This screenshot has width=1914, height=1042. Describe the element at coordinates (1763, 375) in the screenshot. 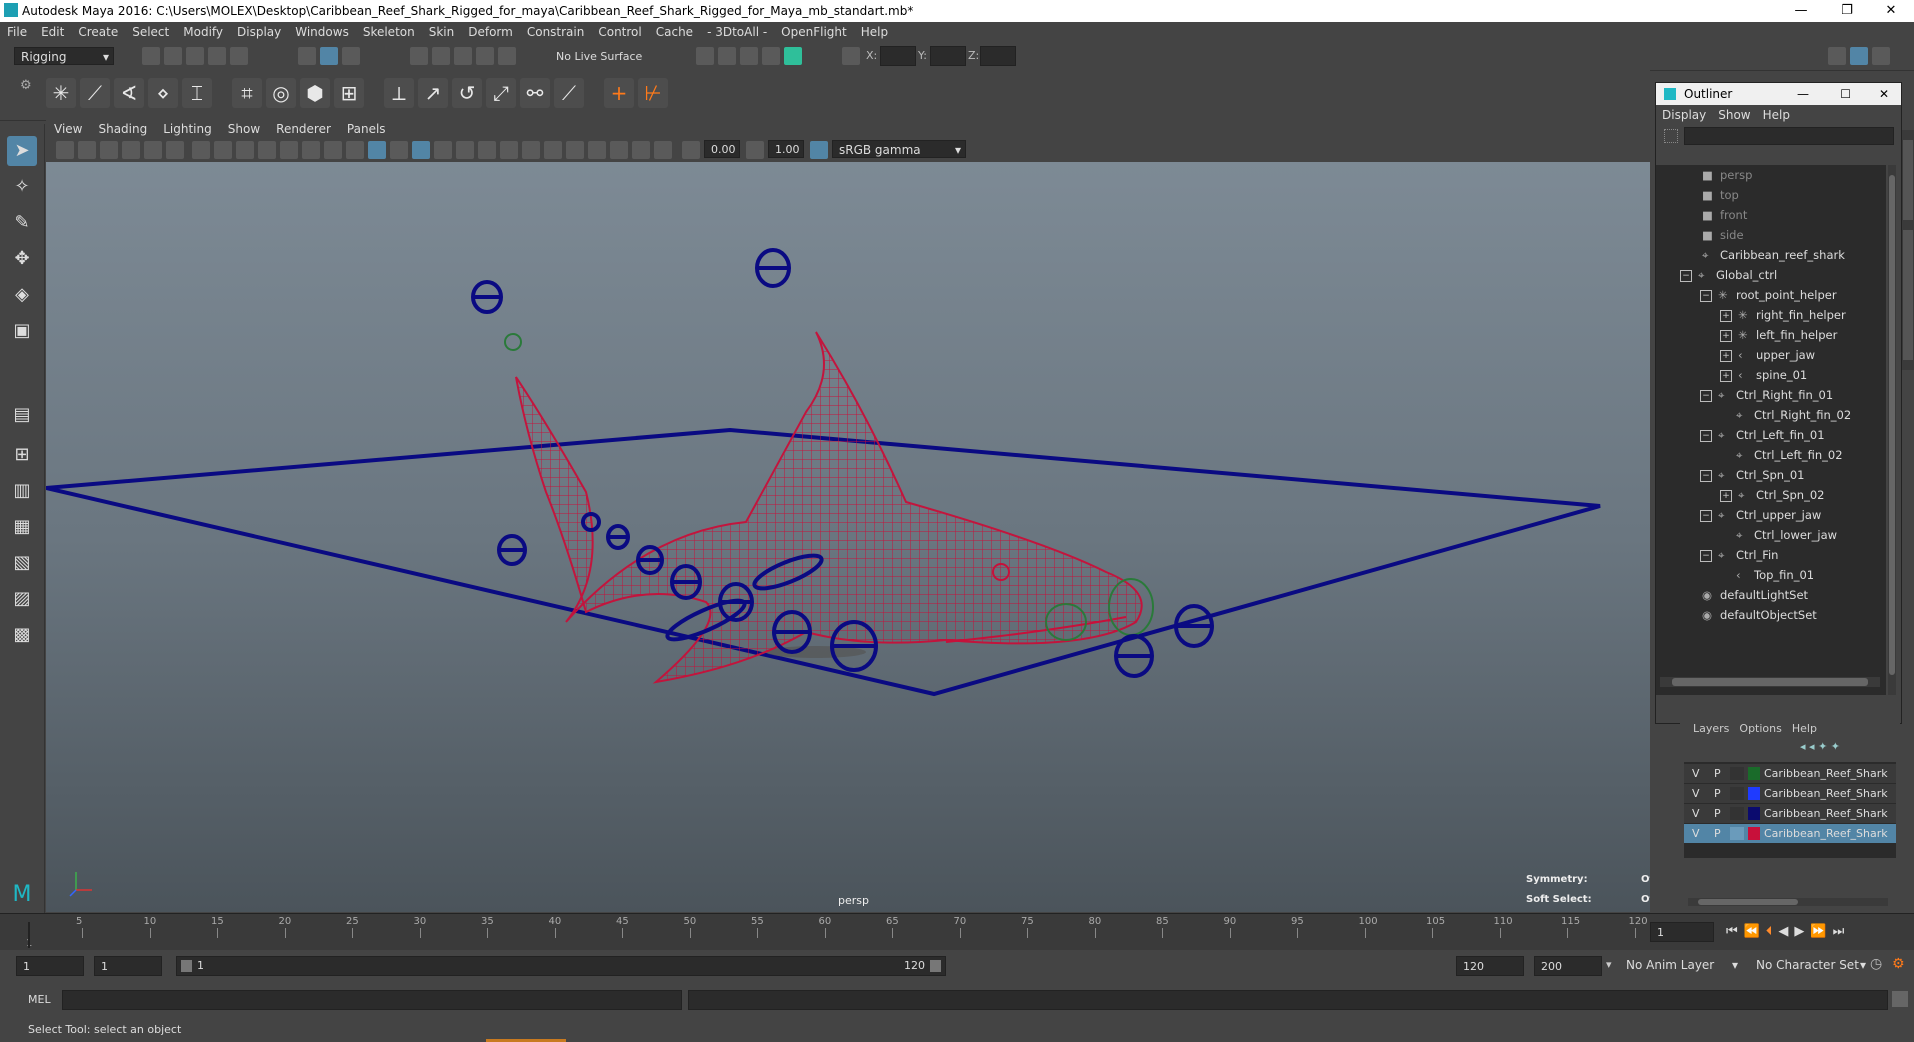

I see `outliner-item: + ‹ spine_01` at that location.